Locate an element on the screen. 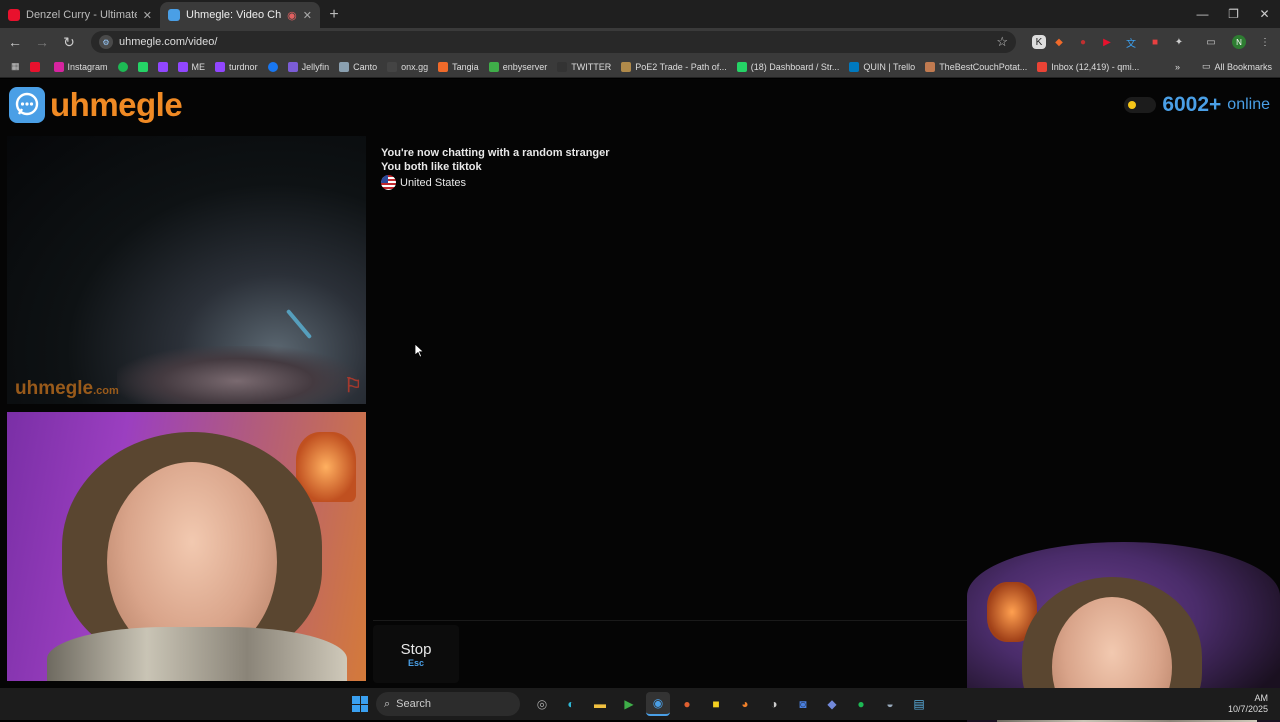 The width and height of the screenshot is (1280, 722). online-count: 6002+ is located at coordinates (1192, 104).